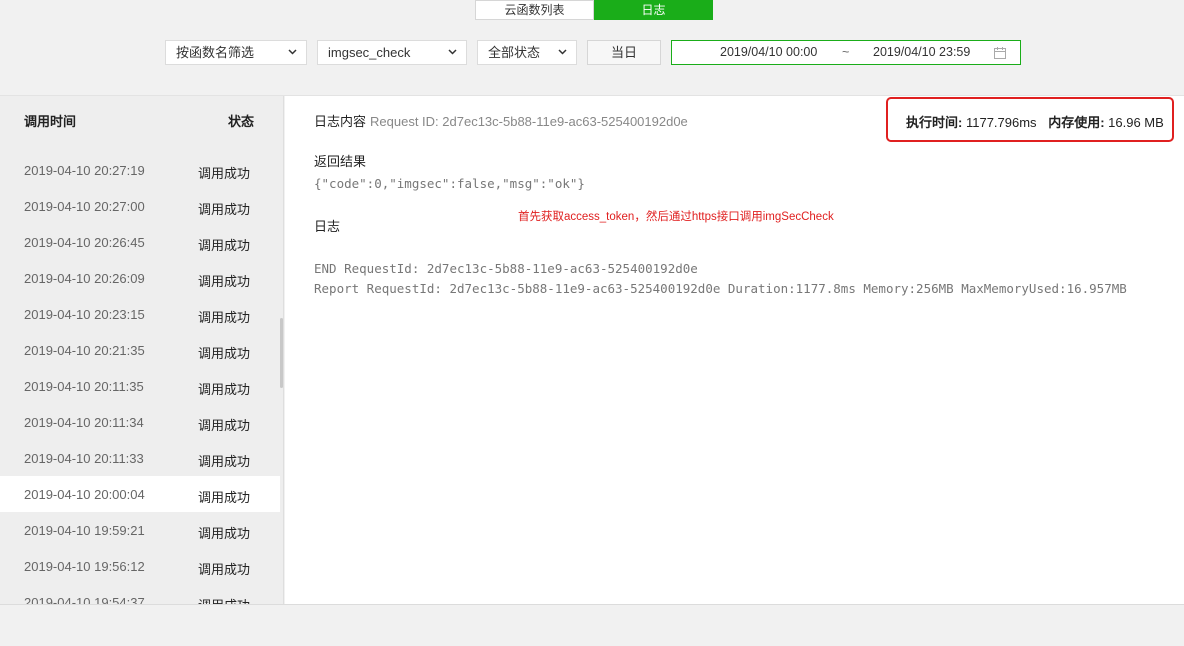  Describe the element at coordinates (140, 530) in the screenshot. I see `list-item: 2019-04-10 19:59:21 调用成功` at that location.